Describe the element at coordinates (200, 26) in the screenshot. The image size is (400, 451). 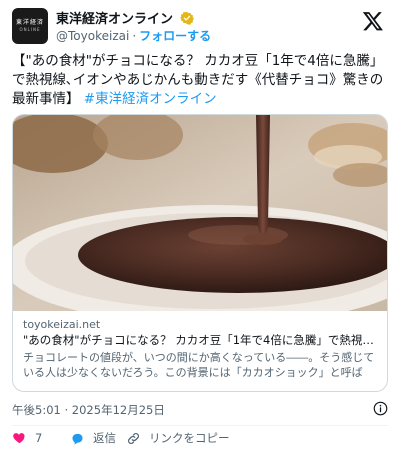
I see `tweet-header: 東洋経済 ONLINE 東洋経済オンライン @Toyokeizai · フォローする` at that location.